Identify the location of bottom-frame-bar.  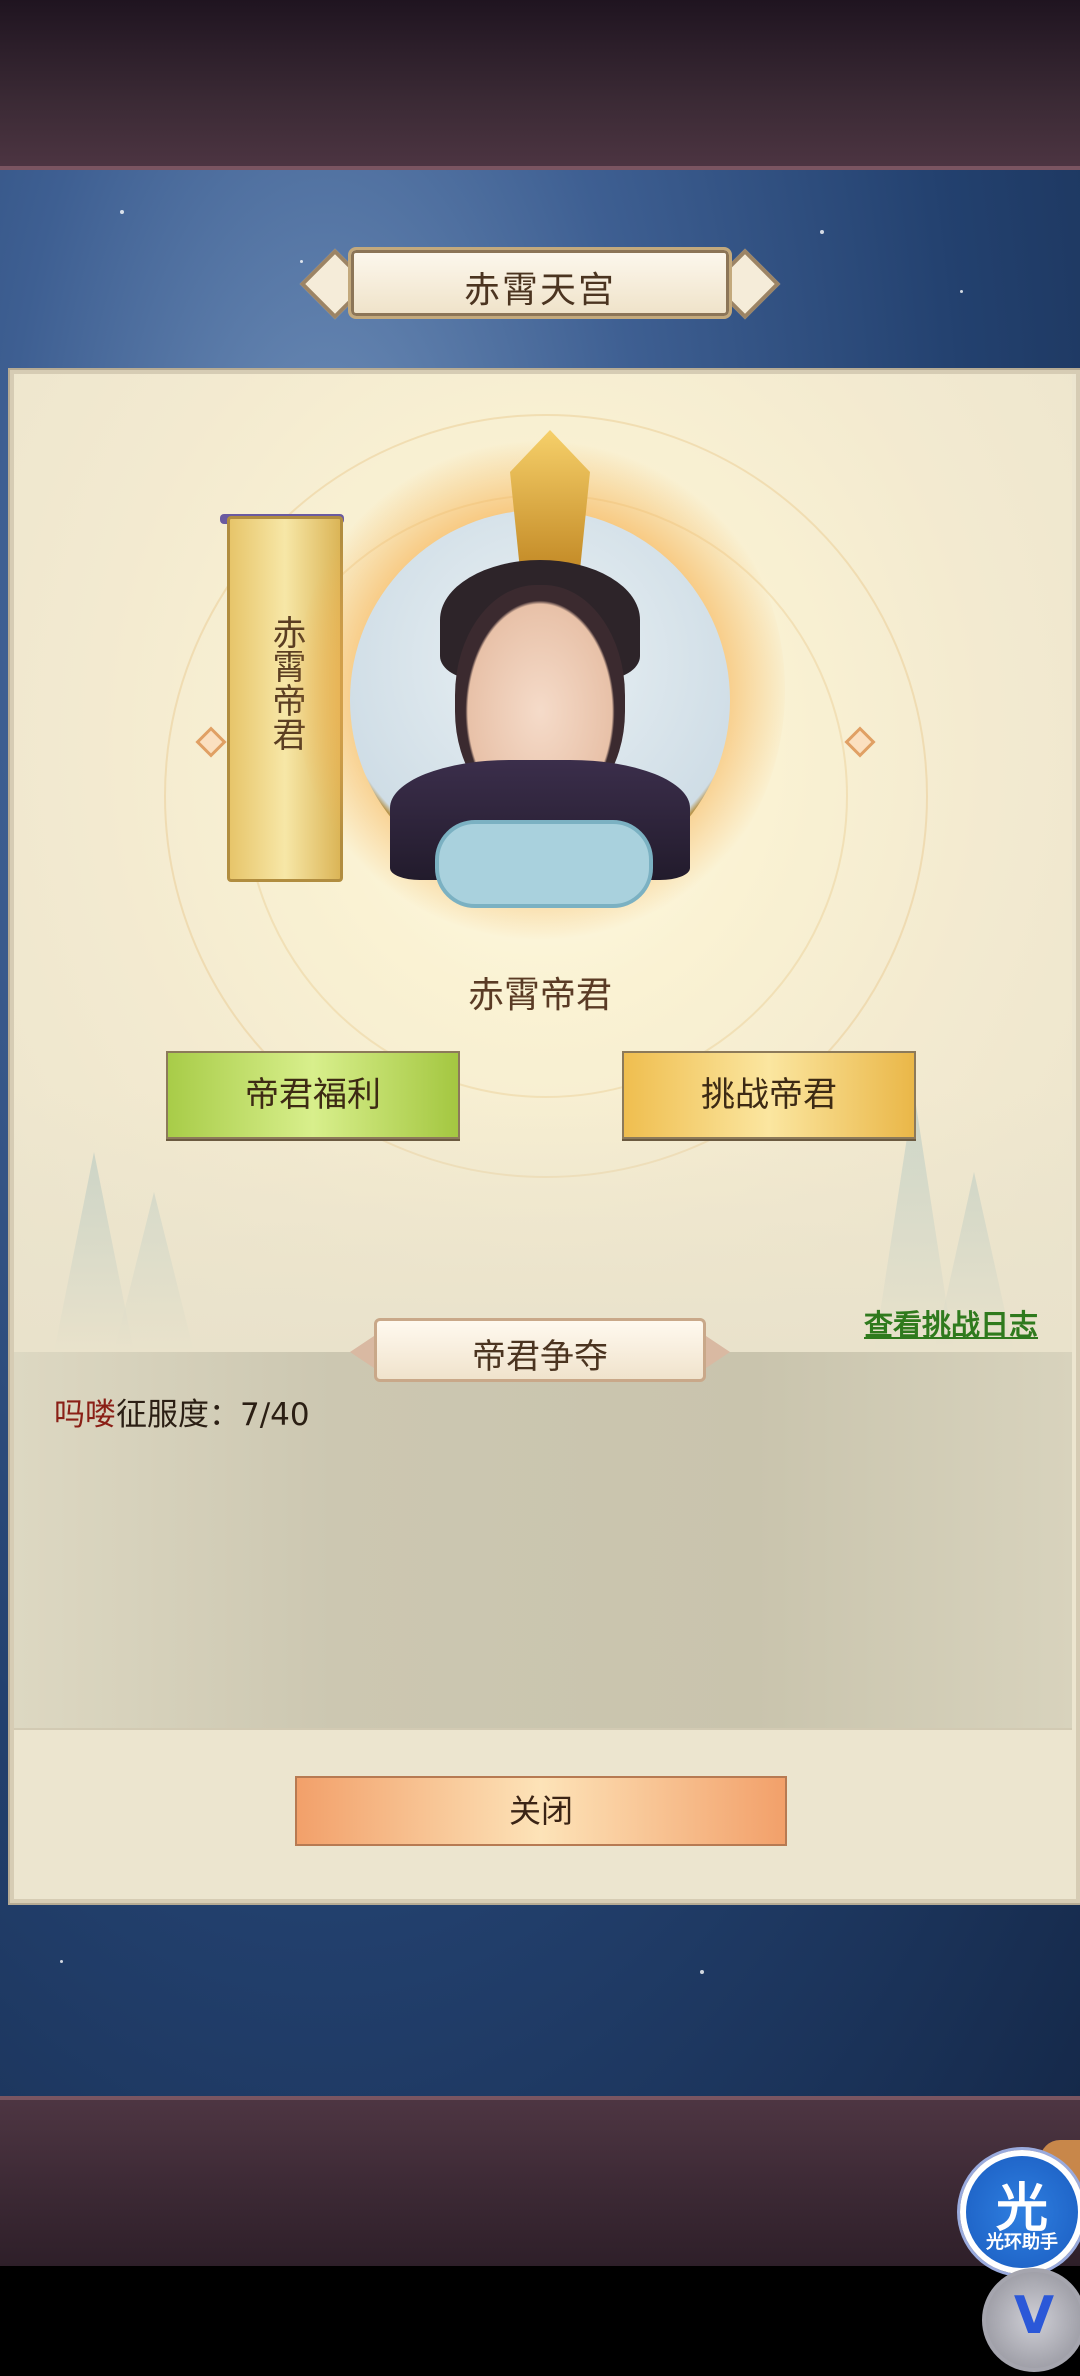
(540, 2181).